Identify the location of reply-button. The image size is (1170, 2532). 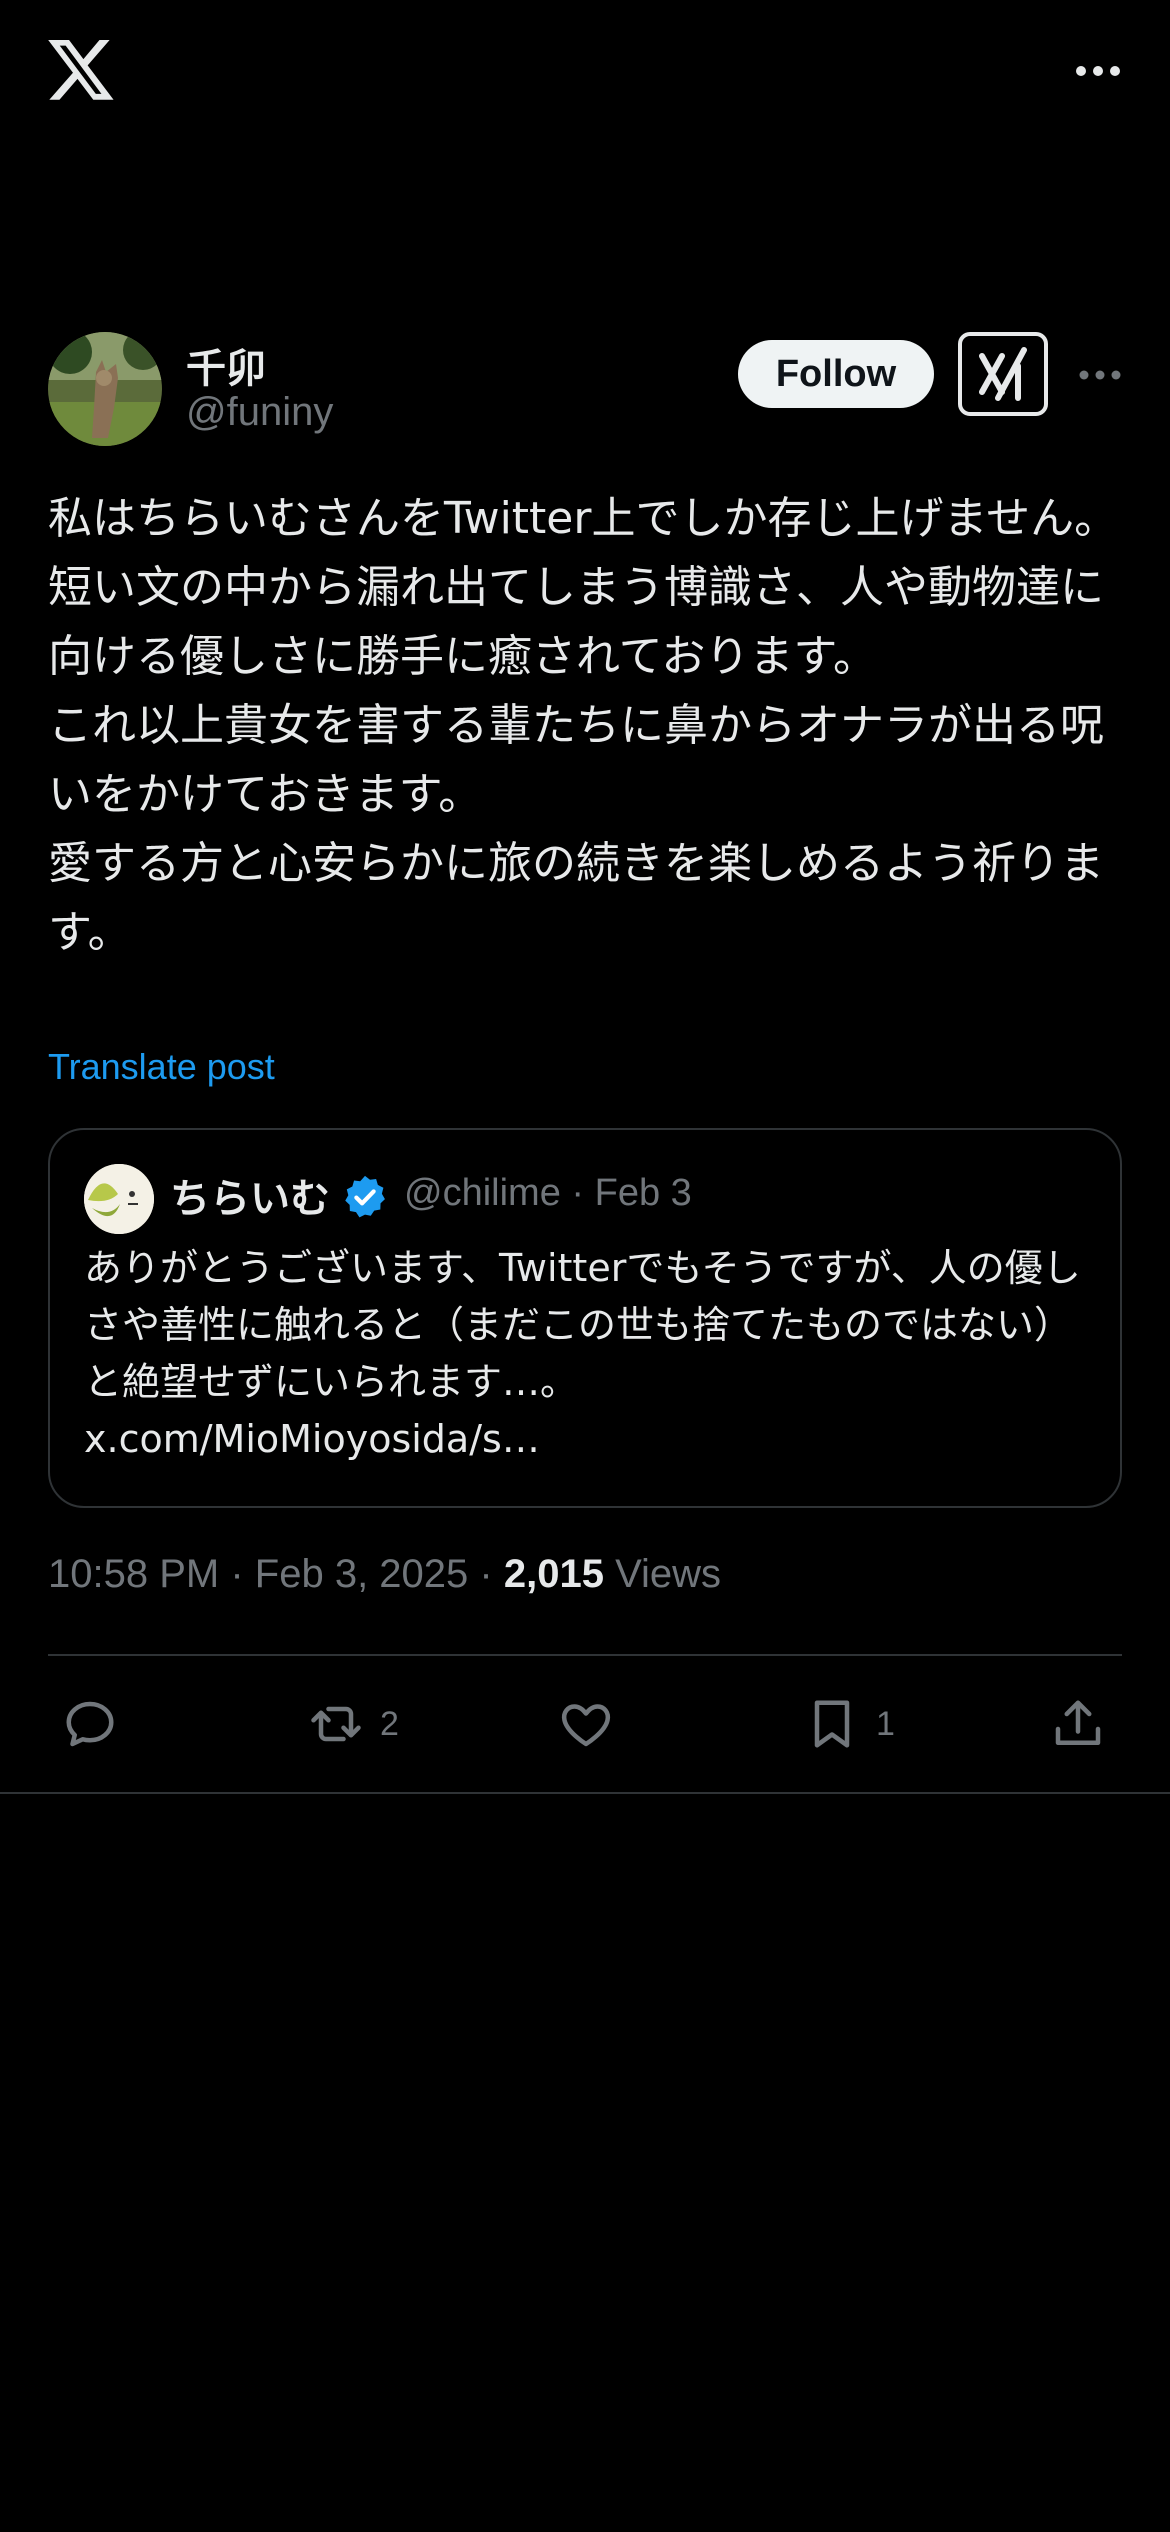
(97, 1724).